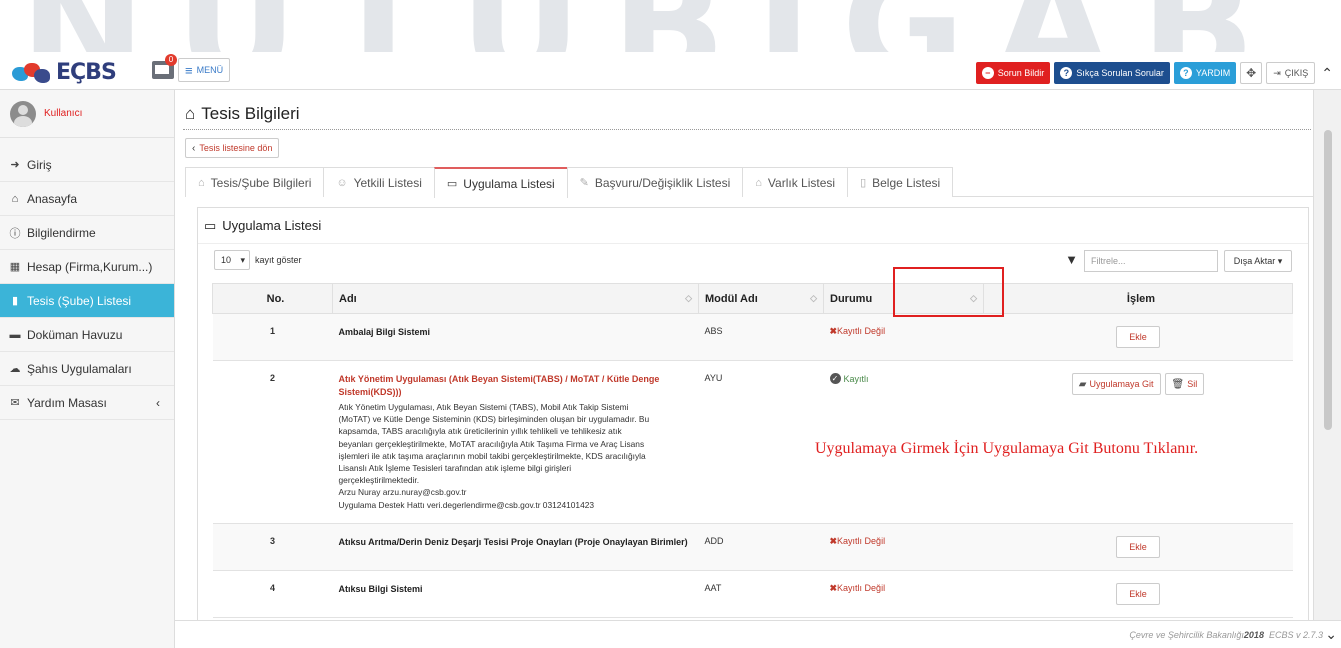  I want to click on module-name: AAT, so click(761, 594).